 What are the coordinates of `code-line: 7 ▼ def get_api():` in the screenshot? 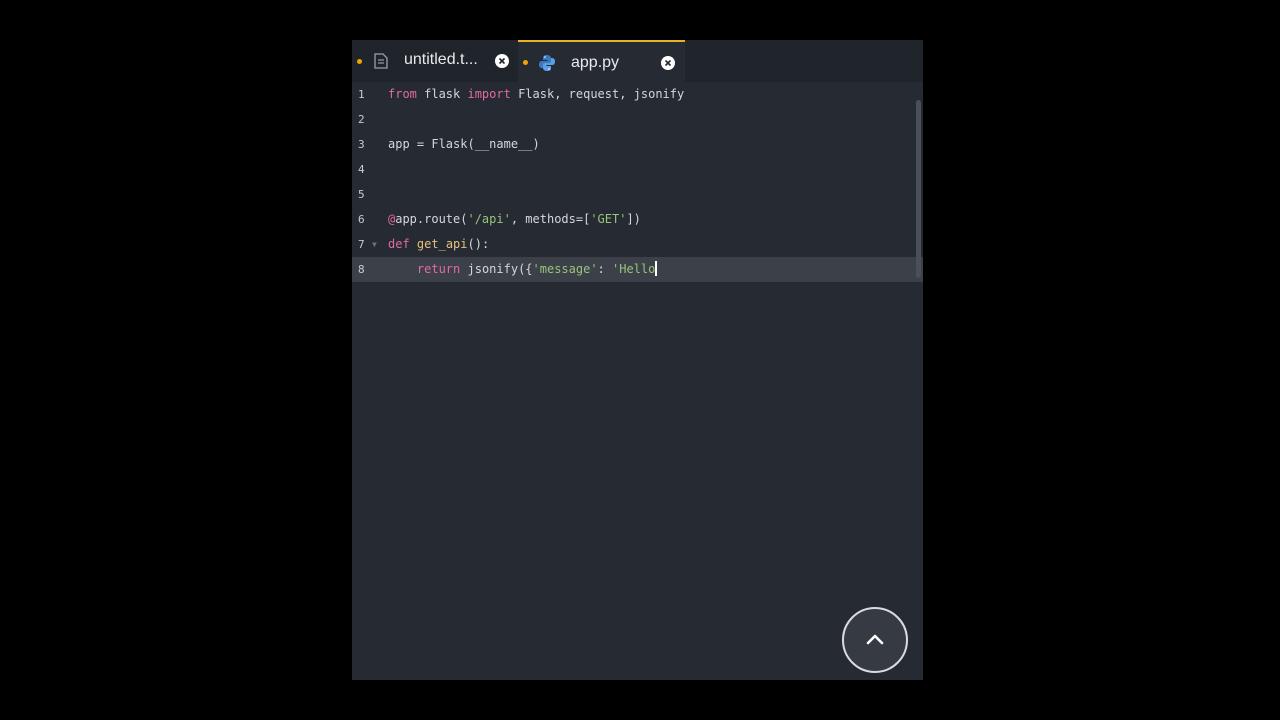 It's located at (637, 244).